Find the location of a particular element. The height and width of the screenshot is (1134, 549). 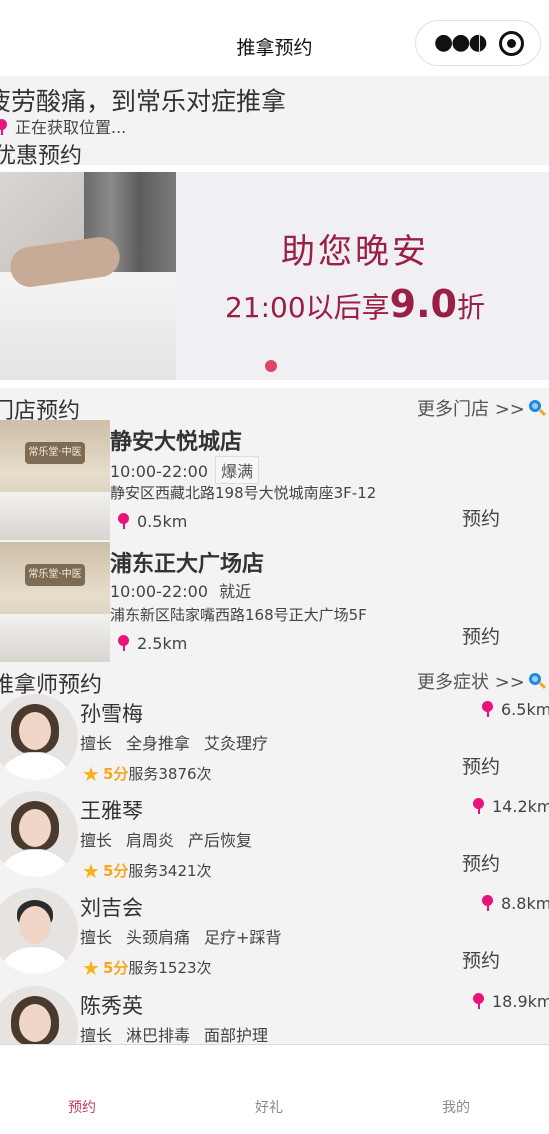

store-distance-row: 2.5km is located at coordinates (152, 643).